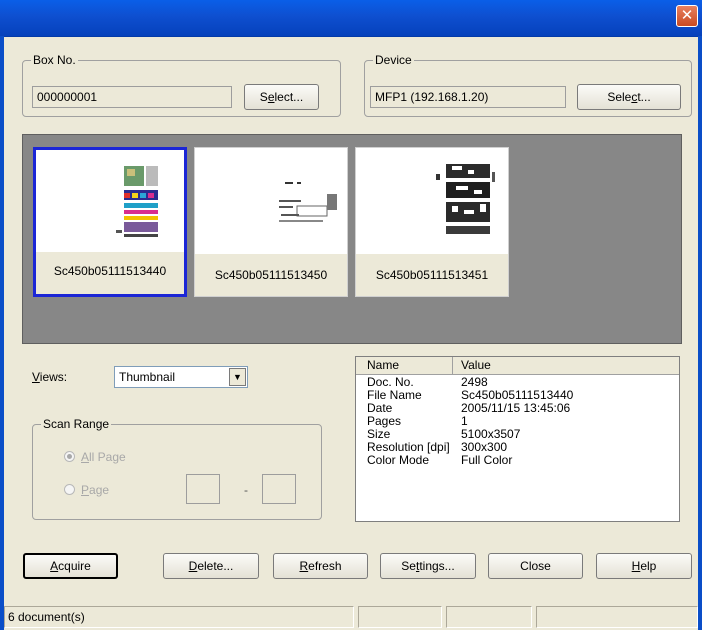 The width and height of the screenshot is (702, 630). What do you see at coordinates (700, 333) in the screenshot?
I see `window-frame-right` at bounding box center [700, 333].